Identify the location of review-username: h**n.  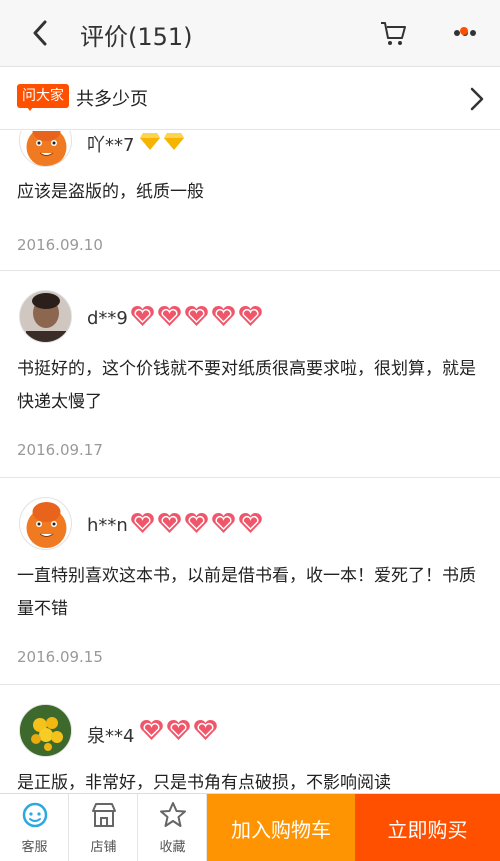
(107, 525).